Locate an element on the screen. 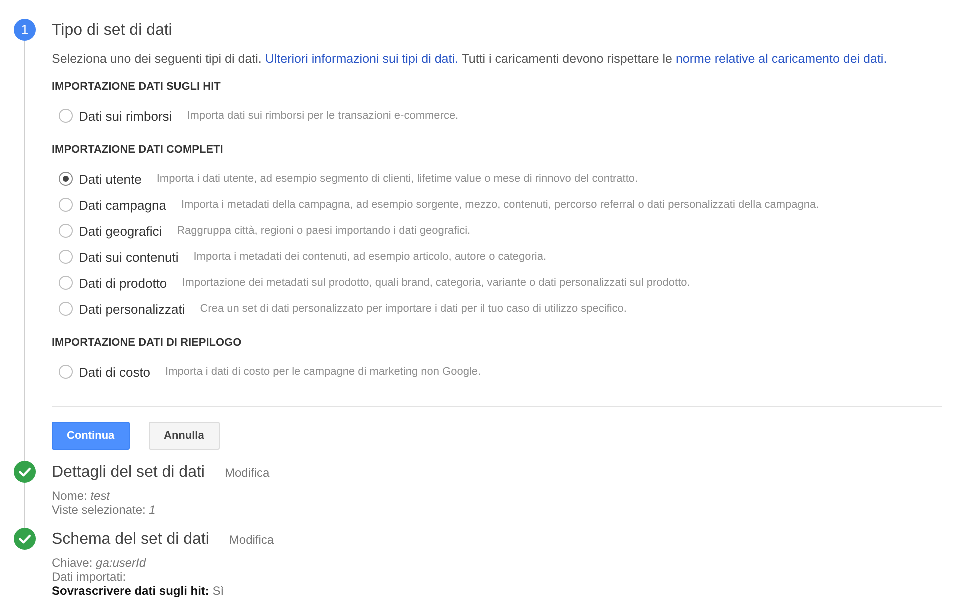 This screenshot has height=611, width=956. option-label: Dati di costo is located at coordinates (115, 372).